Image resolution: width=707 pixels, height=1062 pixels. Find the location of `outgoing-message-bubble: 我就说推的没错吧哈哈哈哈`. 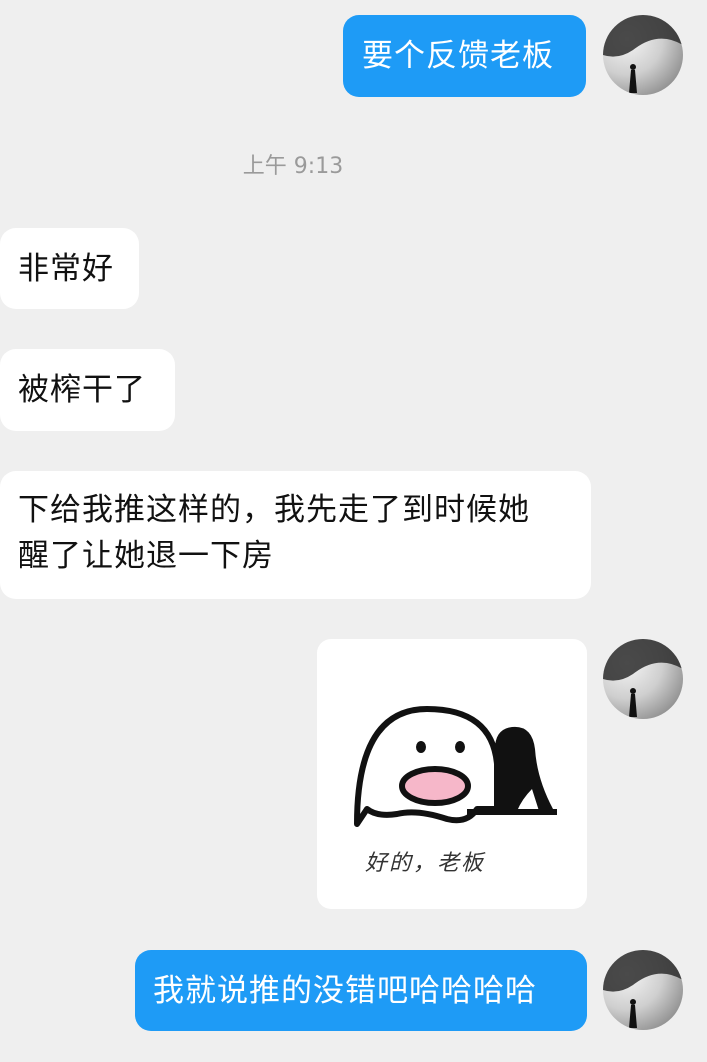

outgoing-message-bubble: 我就说推的没错吧哈哈哈哈 is located at coordinates (361, 990).